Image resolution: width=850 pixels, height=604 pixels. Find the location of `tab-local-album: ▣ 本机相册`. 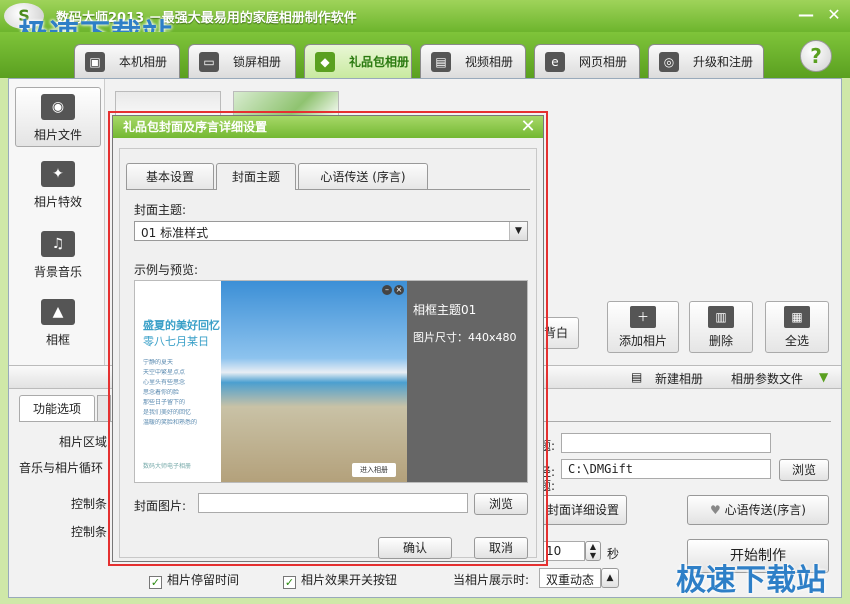

tab-local-album: ▣ 本机相册 is located at coordinates (127, 61).